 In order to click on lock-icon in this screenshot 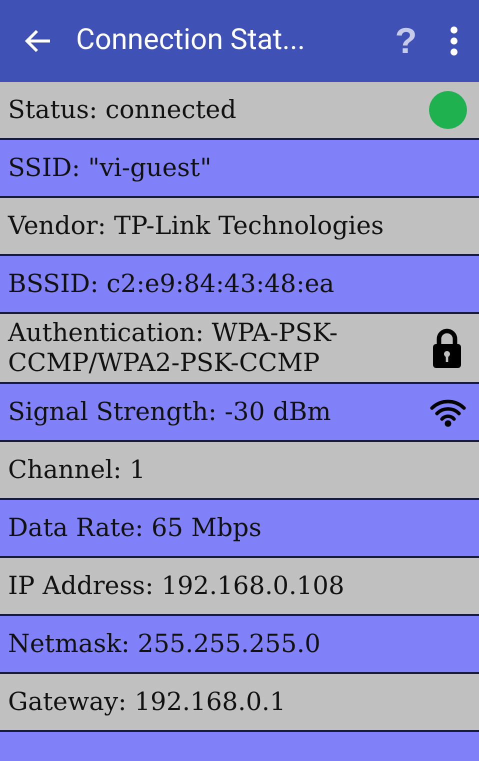, I will do `click(447, 348)`.